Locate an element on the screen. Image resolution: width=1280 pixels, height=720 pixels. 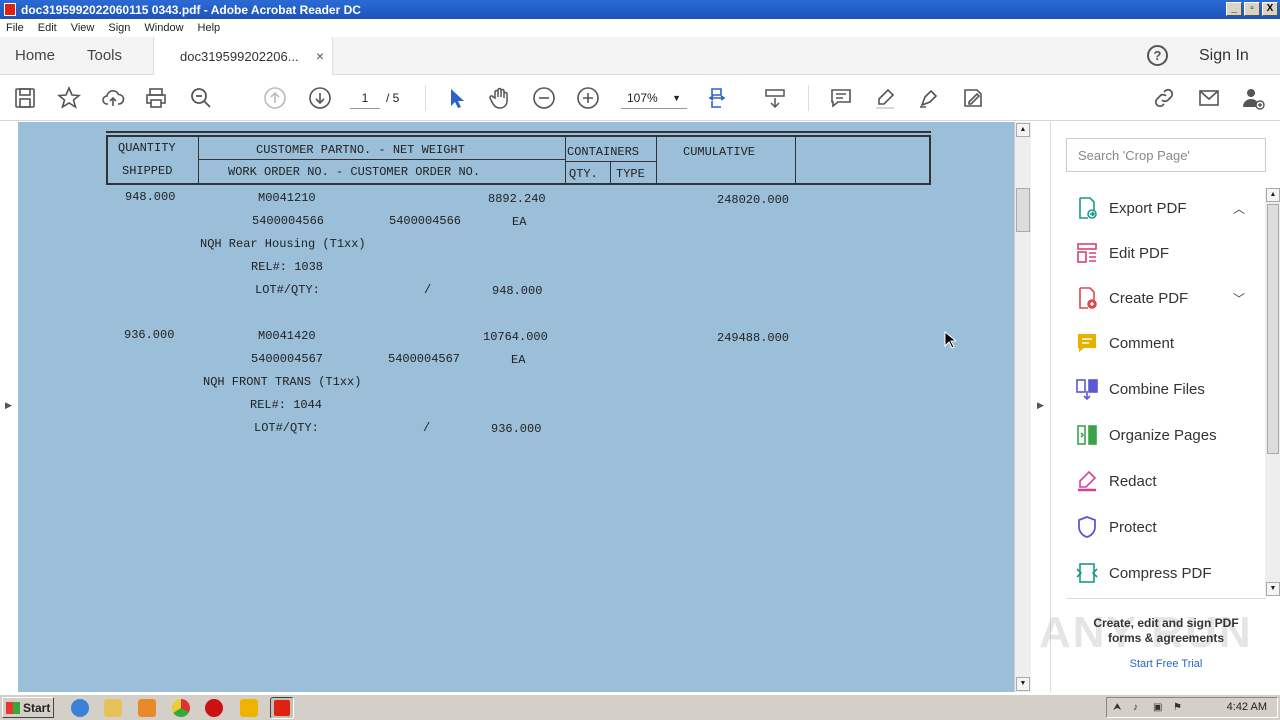
zoom-level-dropdown: 107% ▼ is located at coordinates (654, 98).